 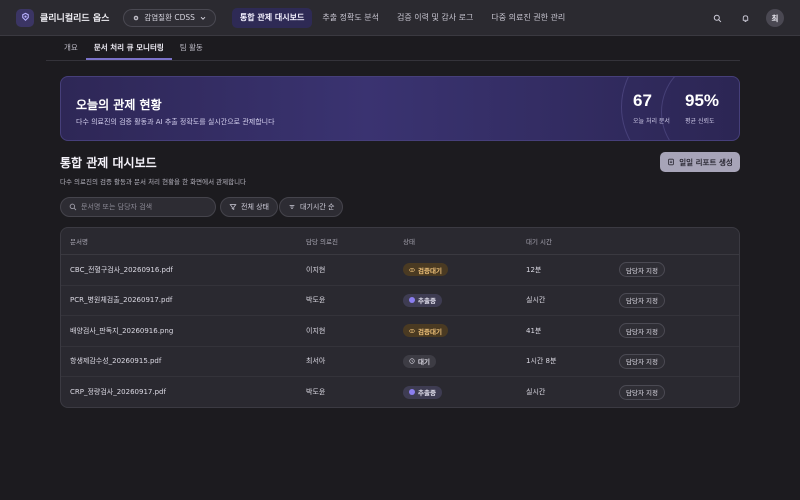 I want to click on sort-selector: 대기시간 순, so click(x=311, y=207).